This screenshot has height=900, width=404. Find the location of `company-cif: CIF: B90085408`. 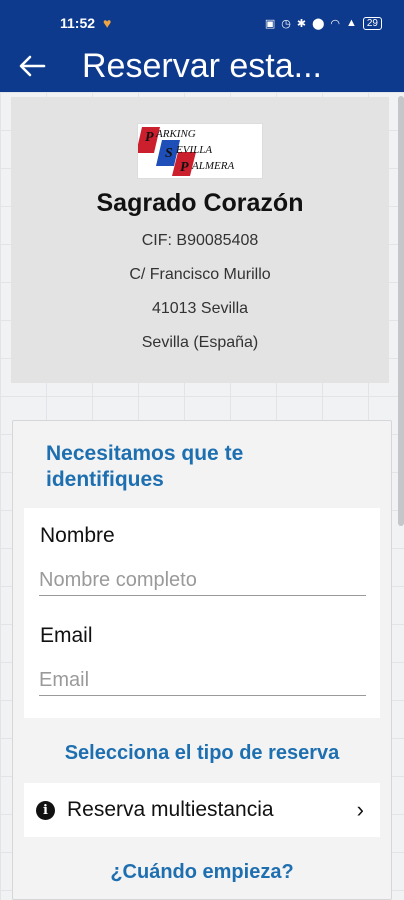

company-cif: CIF: B90085408 is located at coordinates (200, 240).